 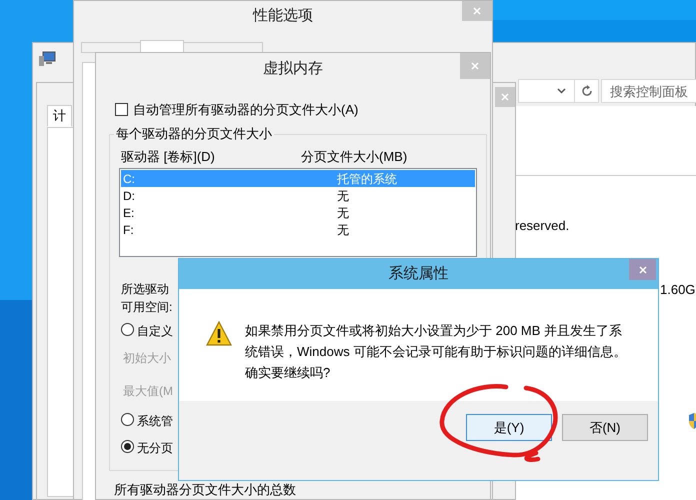 What do you see at coordinates (542, 226) in the screenshot?
I see `copyright-text: reserved.` at bounding box center [542, 226].